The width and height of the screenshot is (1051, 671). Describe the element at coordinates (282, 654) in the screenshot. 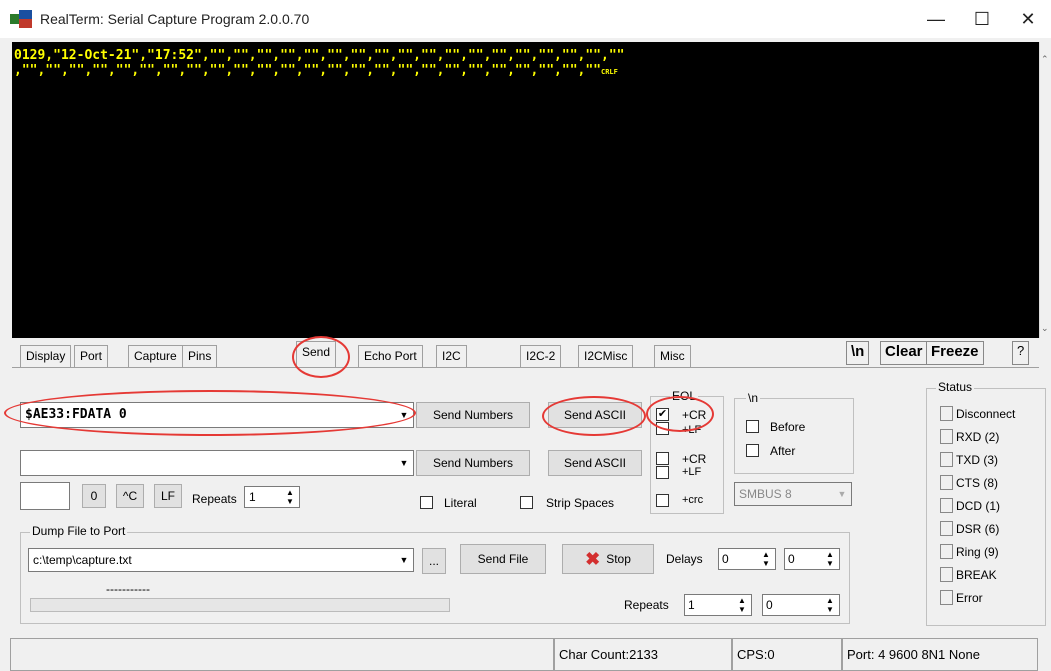

I see `statusbar-empty` at that location.